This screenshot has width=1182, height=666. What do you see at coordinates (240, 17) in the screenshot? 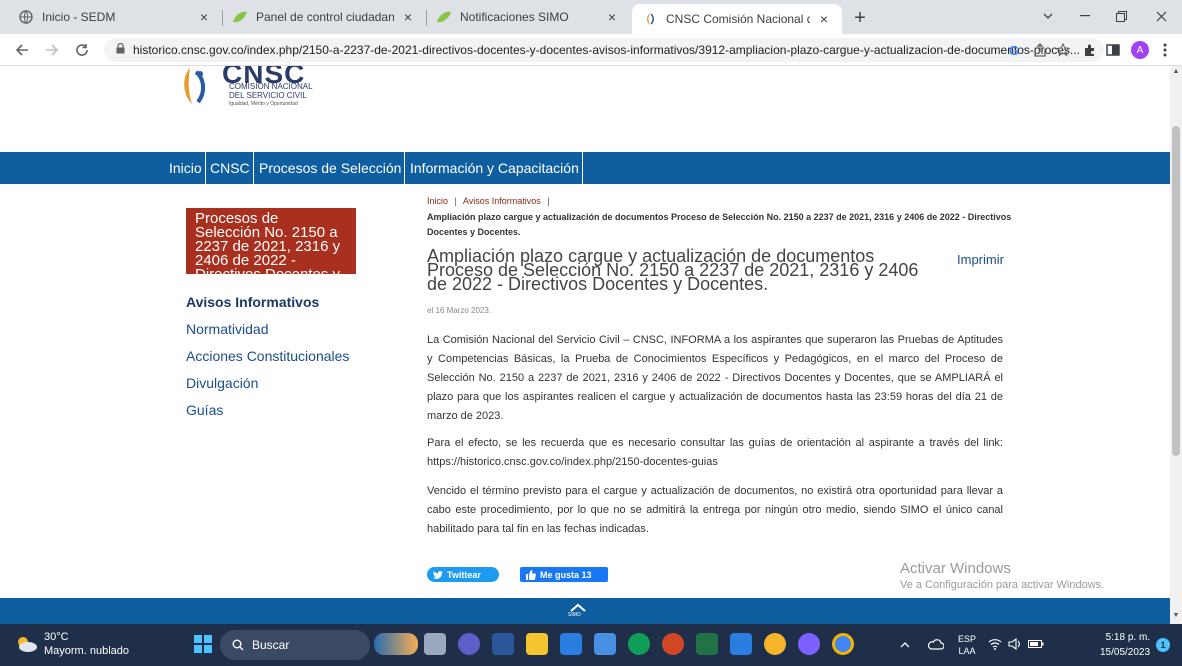
I see `leaf-icon` at bounding box center [240, 17].